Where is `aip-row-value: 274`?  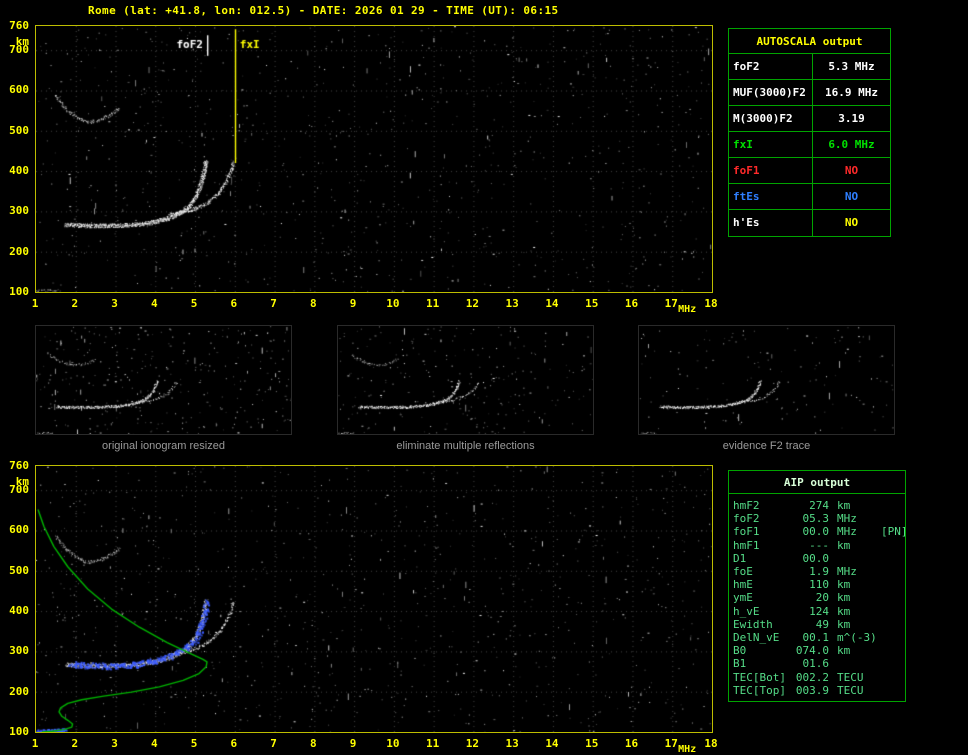 aip-row-value: 274 is located at coordinates (819, 505).